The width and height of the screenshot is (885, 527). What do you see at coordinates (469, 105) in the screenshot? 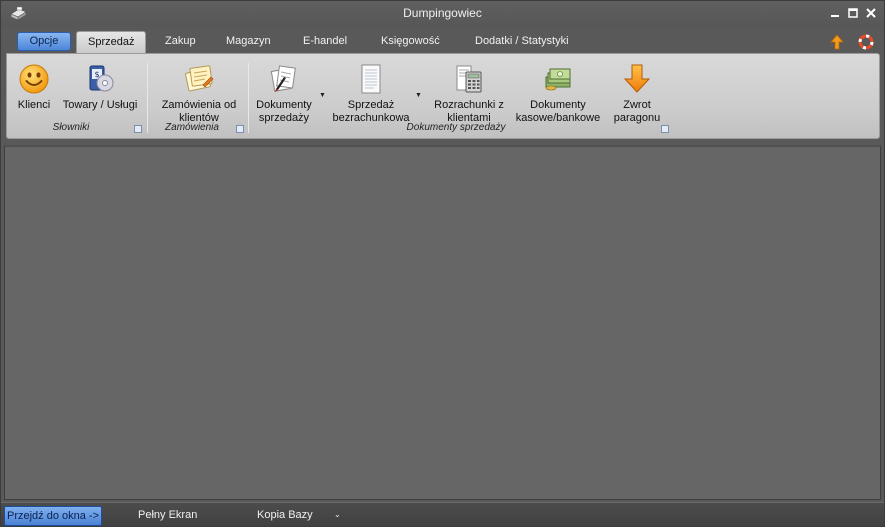
I see `rozrachunki-label-line1: Rozrachunki z` at bounding box center [469, 105].